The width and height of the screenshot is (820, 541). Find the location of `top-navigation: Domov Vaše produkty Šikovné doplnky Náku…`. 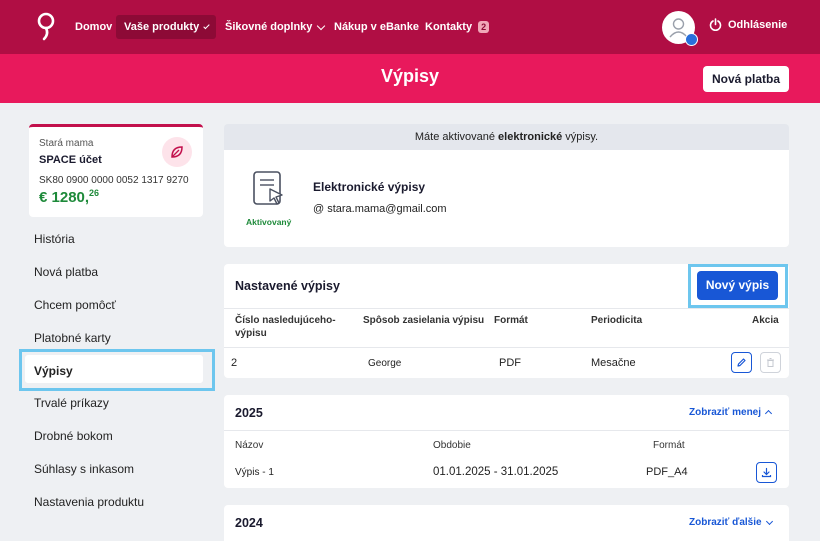

top-navigation: Domov Vaše produkty Šikovné doplnky Náku… is located at coordinates (410, 27).